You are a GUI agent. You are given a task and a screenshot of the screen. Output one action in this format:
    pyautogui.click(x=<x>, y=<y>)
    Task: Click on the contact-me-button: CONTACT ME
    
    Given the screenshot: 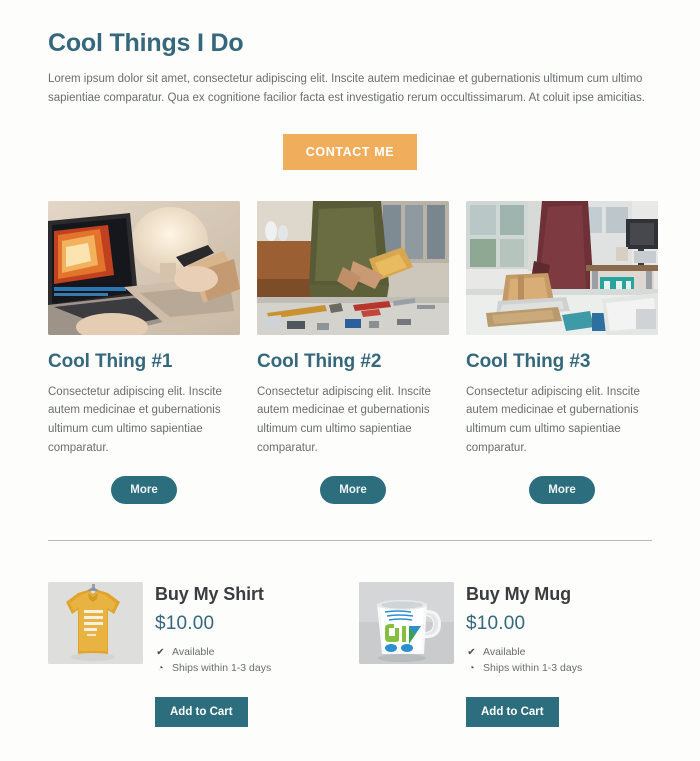 What is the action you would take?
    pyautogui.click(x=350, y=151)
    